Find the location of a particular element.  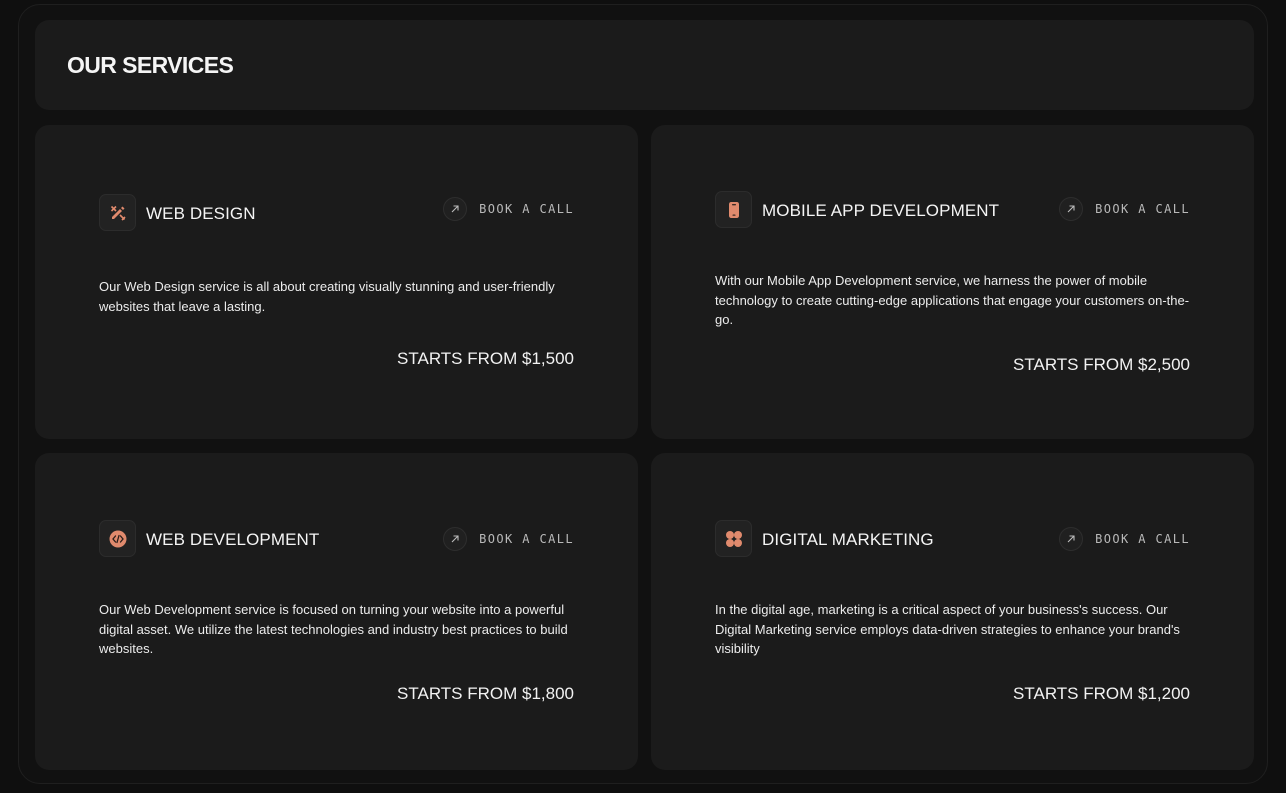

service-title: MOBILE APP DEVELOPMENT is located at coordinates (881, 210).